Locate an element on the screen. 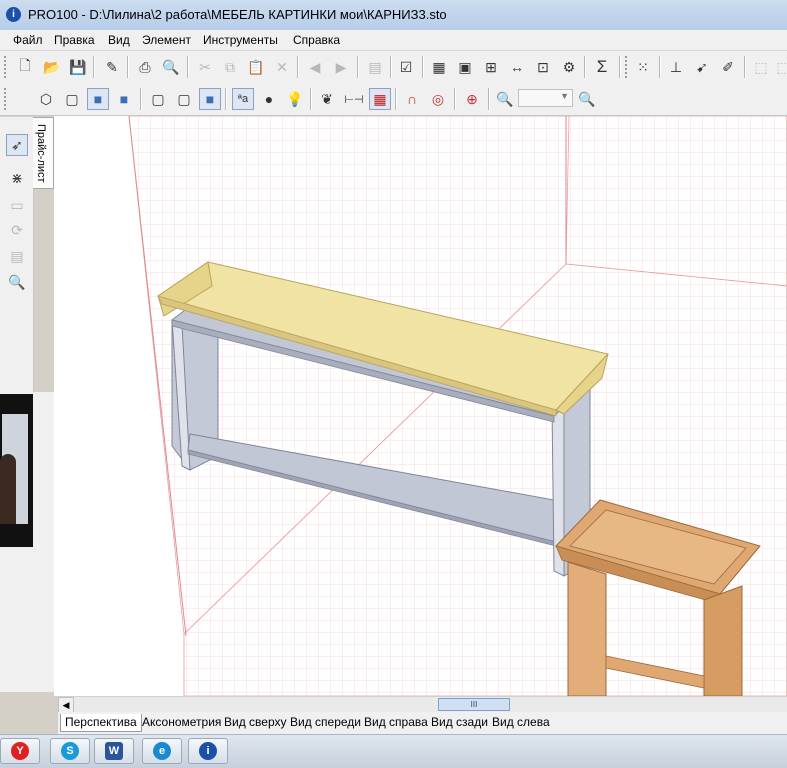 The image size is (787, 768). project-info-icon: ☑ is located at coordinates (406, 67).